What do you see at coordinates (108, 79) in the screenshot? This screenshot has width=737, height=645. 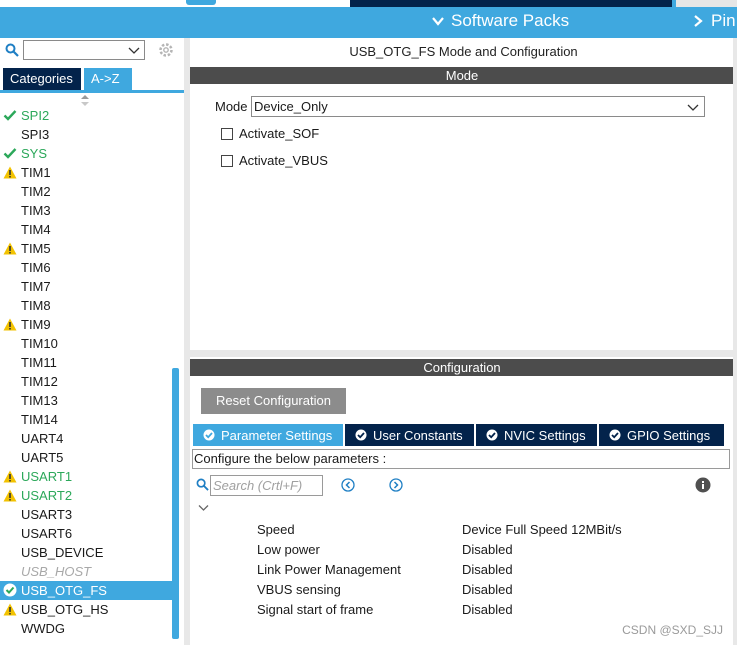 I see `tab-a-to-z: A->Z` at bounding box center [108, 79].